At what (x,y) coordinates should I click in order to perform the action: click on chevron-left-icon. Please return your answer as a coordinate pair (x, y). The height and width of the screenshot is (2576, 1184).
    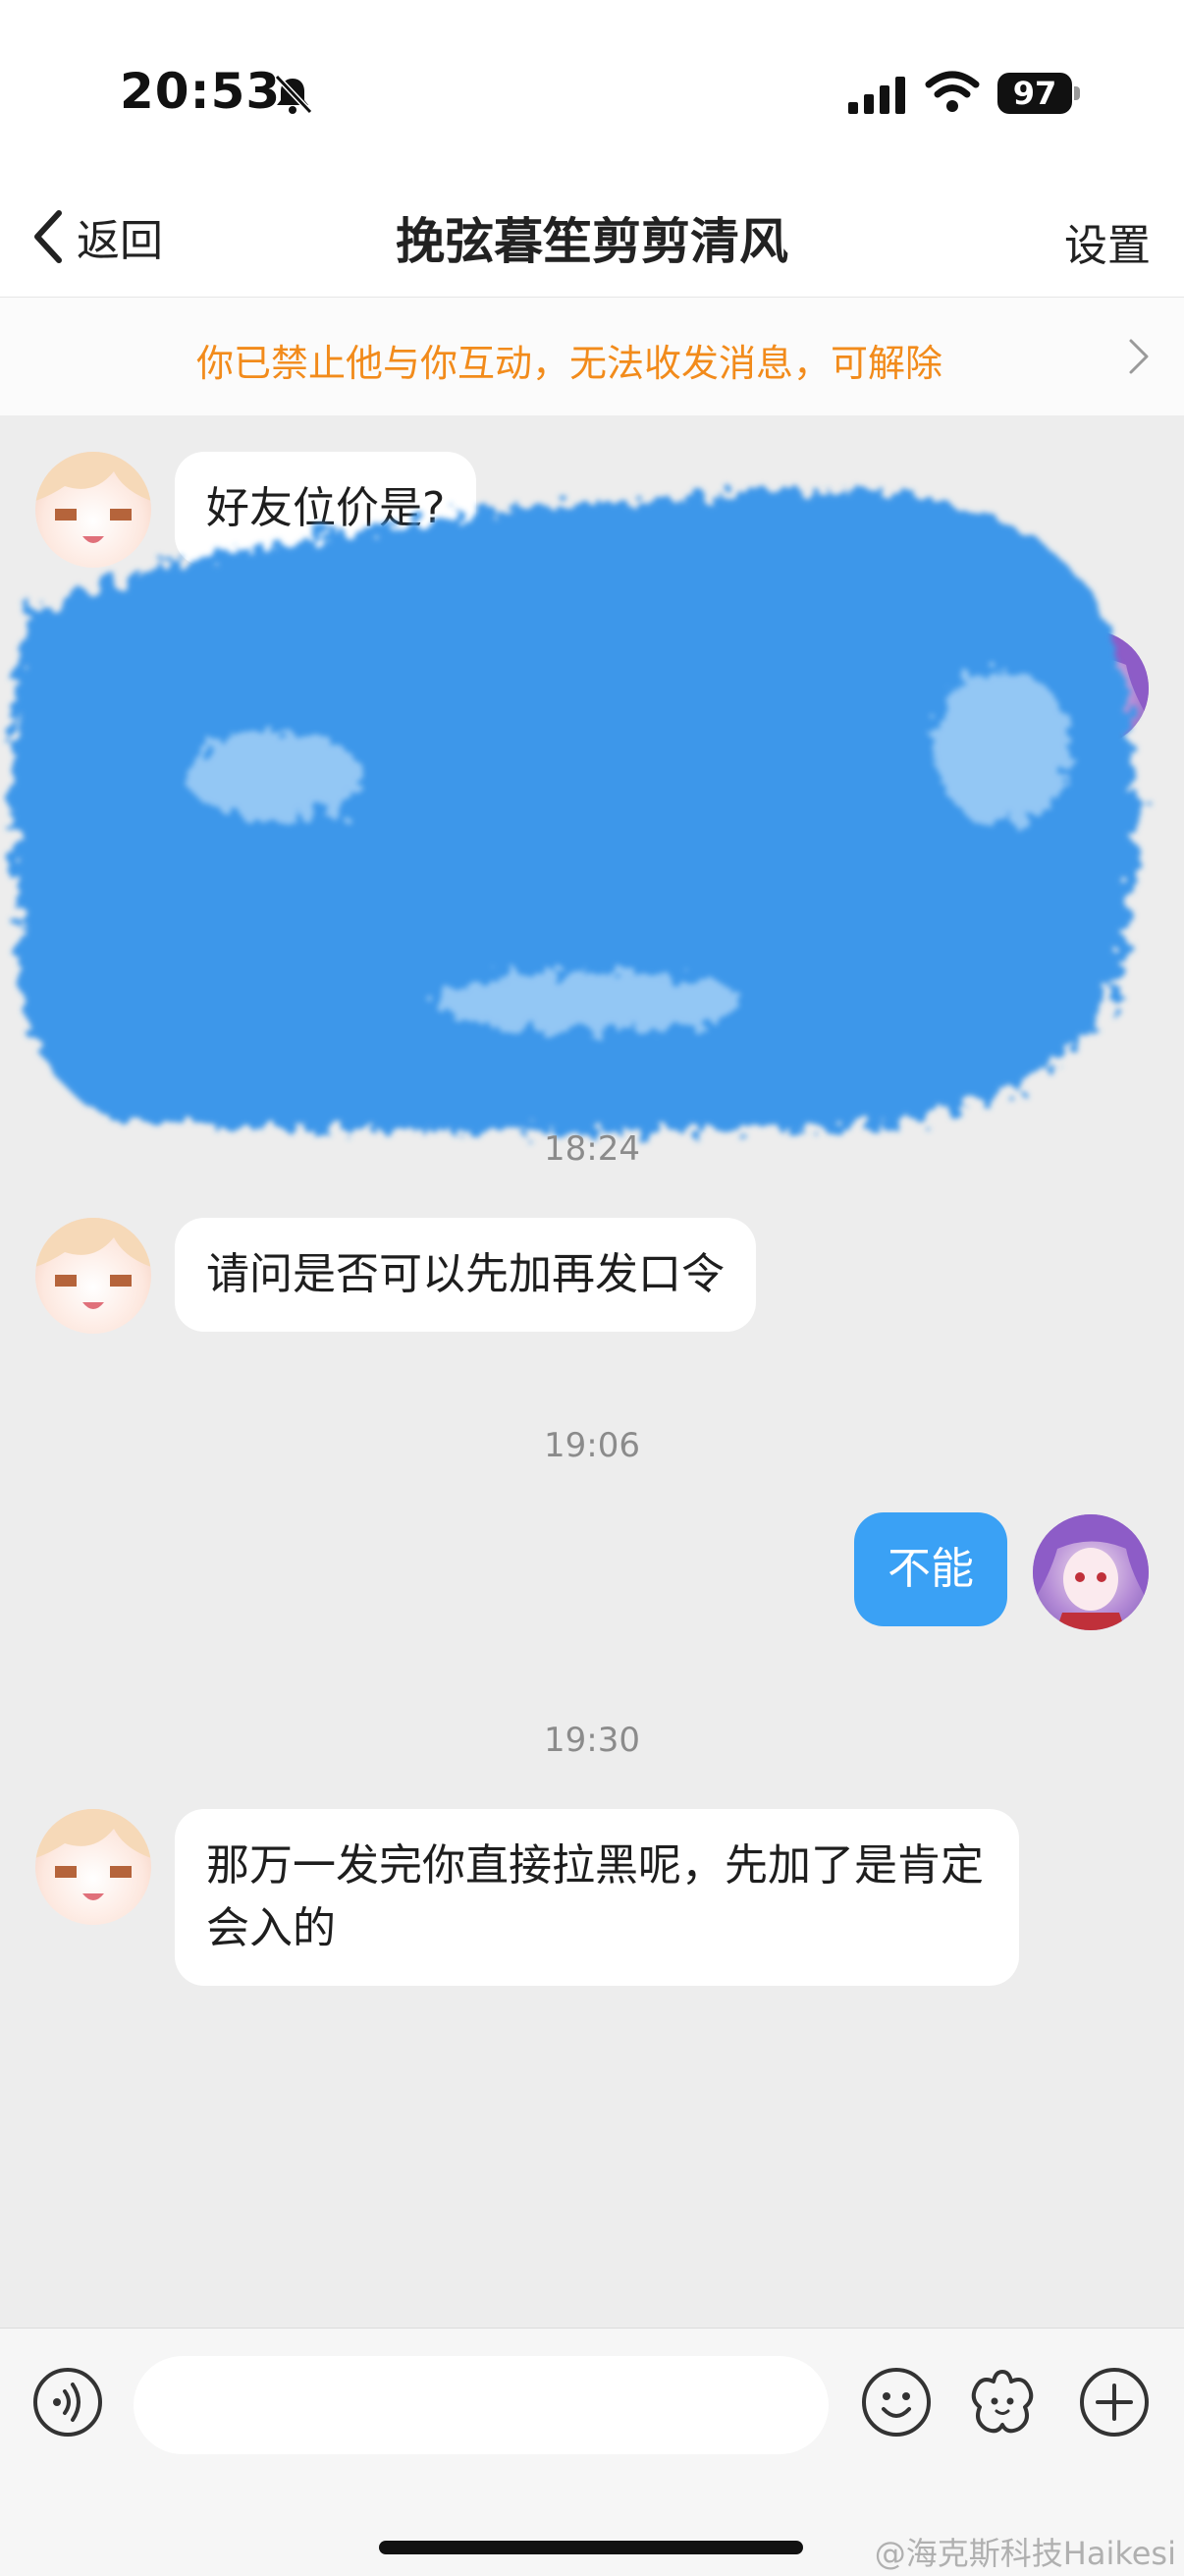
    Looking at the image, I should click on (48, 237).